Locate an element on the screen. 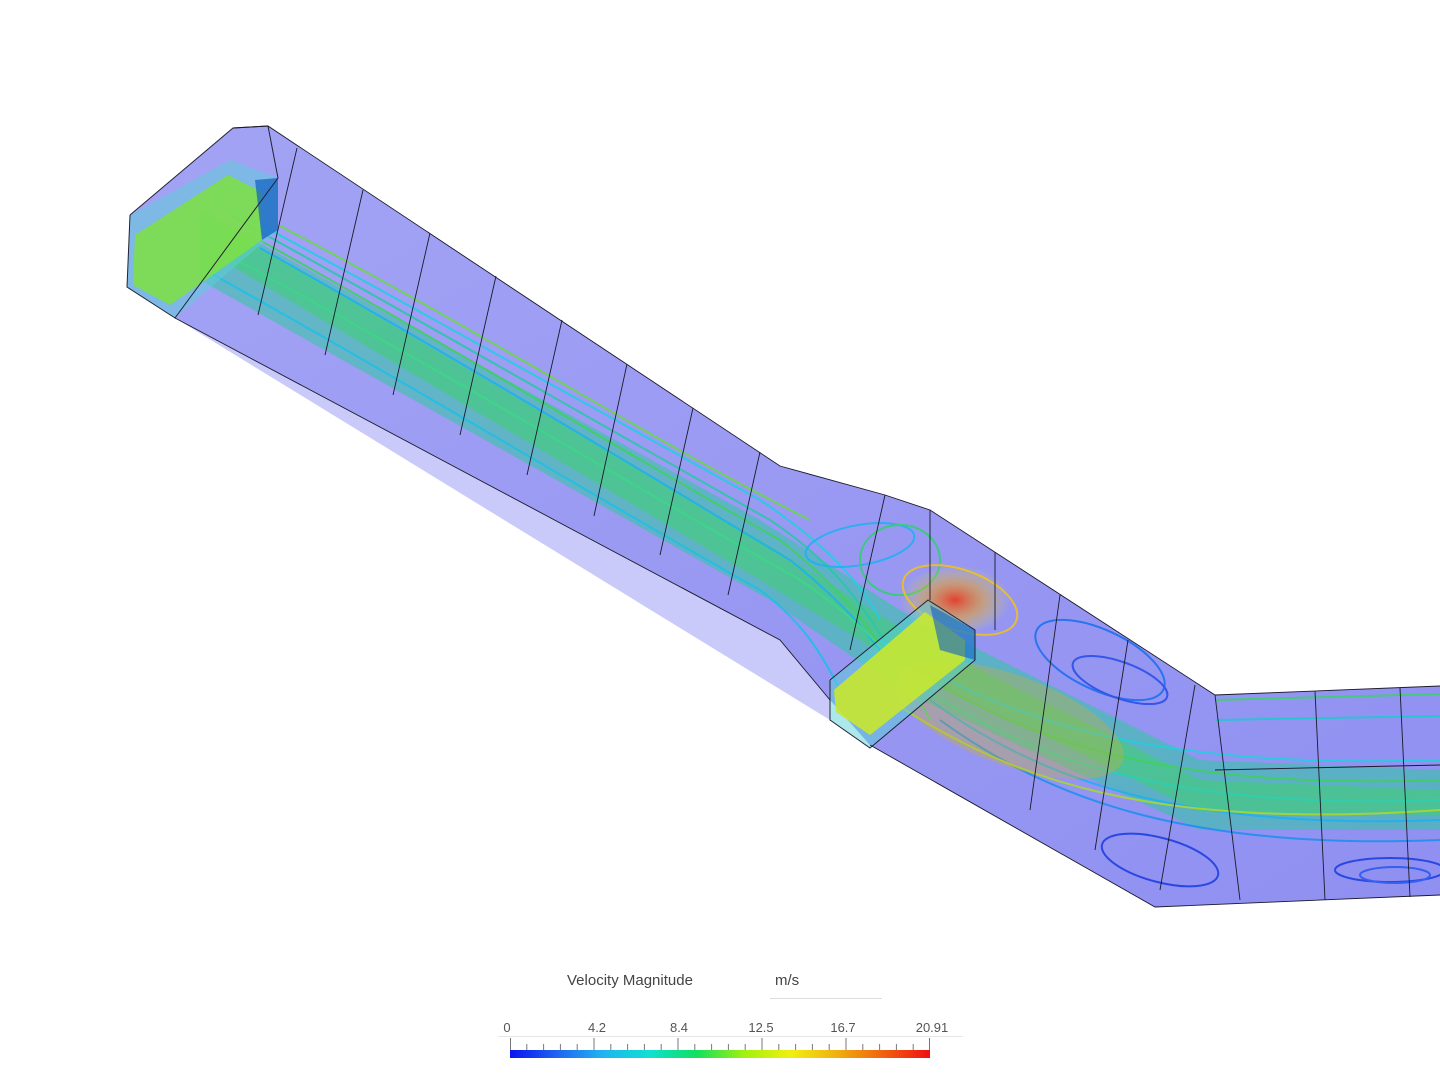  tick-label-3: 12.5 is located at coordinates (761, 1027).